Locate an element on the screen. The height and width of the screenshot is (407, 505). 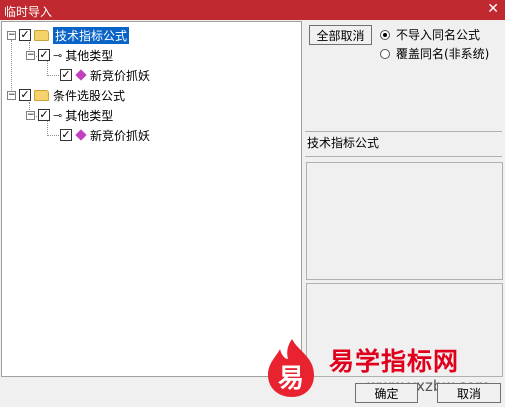
tree-node-stock-screening: − ✓ 条件选股公式 is located at coordinates (66, 95).